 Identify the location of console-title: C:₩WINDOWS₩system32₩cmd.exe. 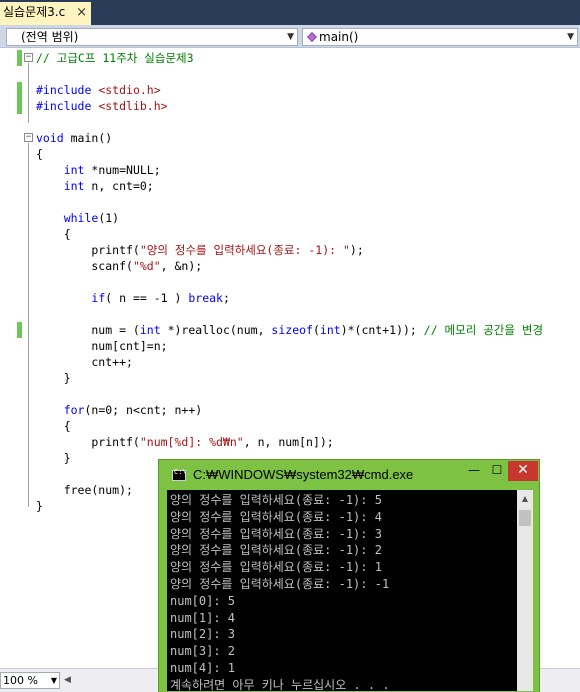
(303, 474).